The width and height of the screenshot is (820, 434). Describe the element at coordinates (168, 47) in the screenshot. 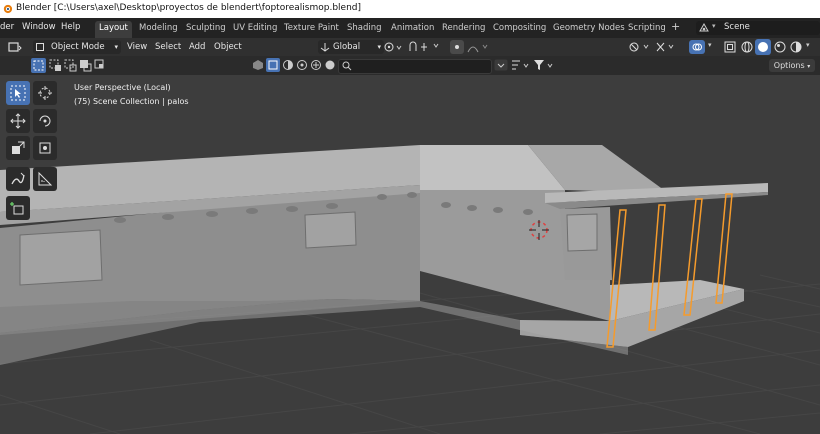

I see `menu-select: Select` at that location.